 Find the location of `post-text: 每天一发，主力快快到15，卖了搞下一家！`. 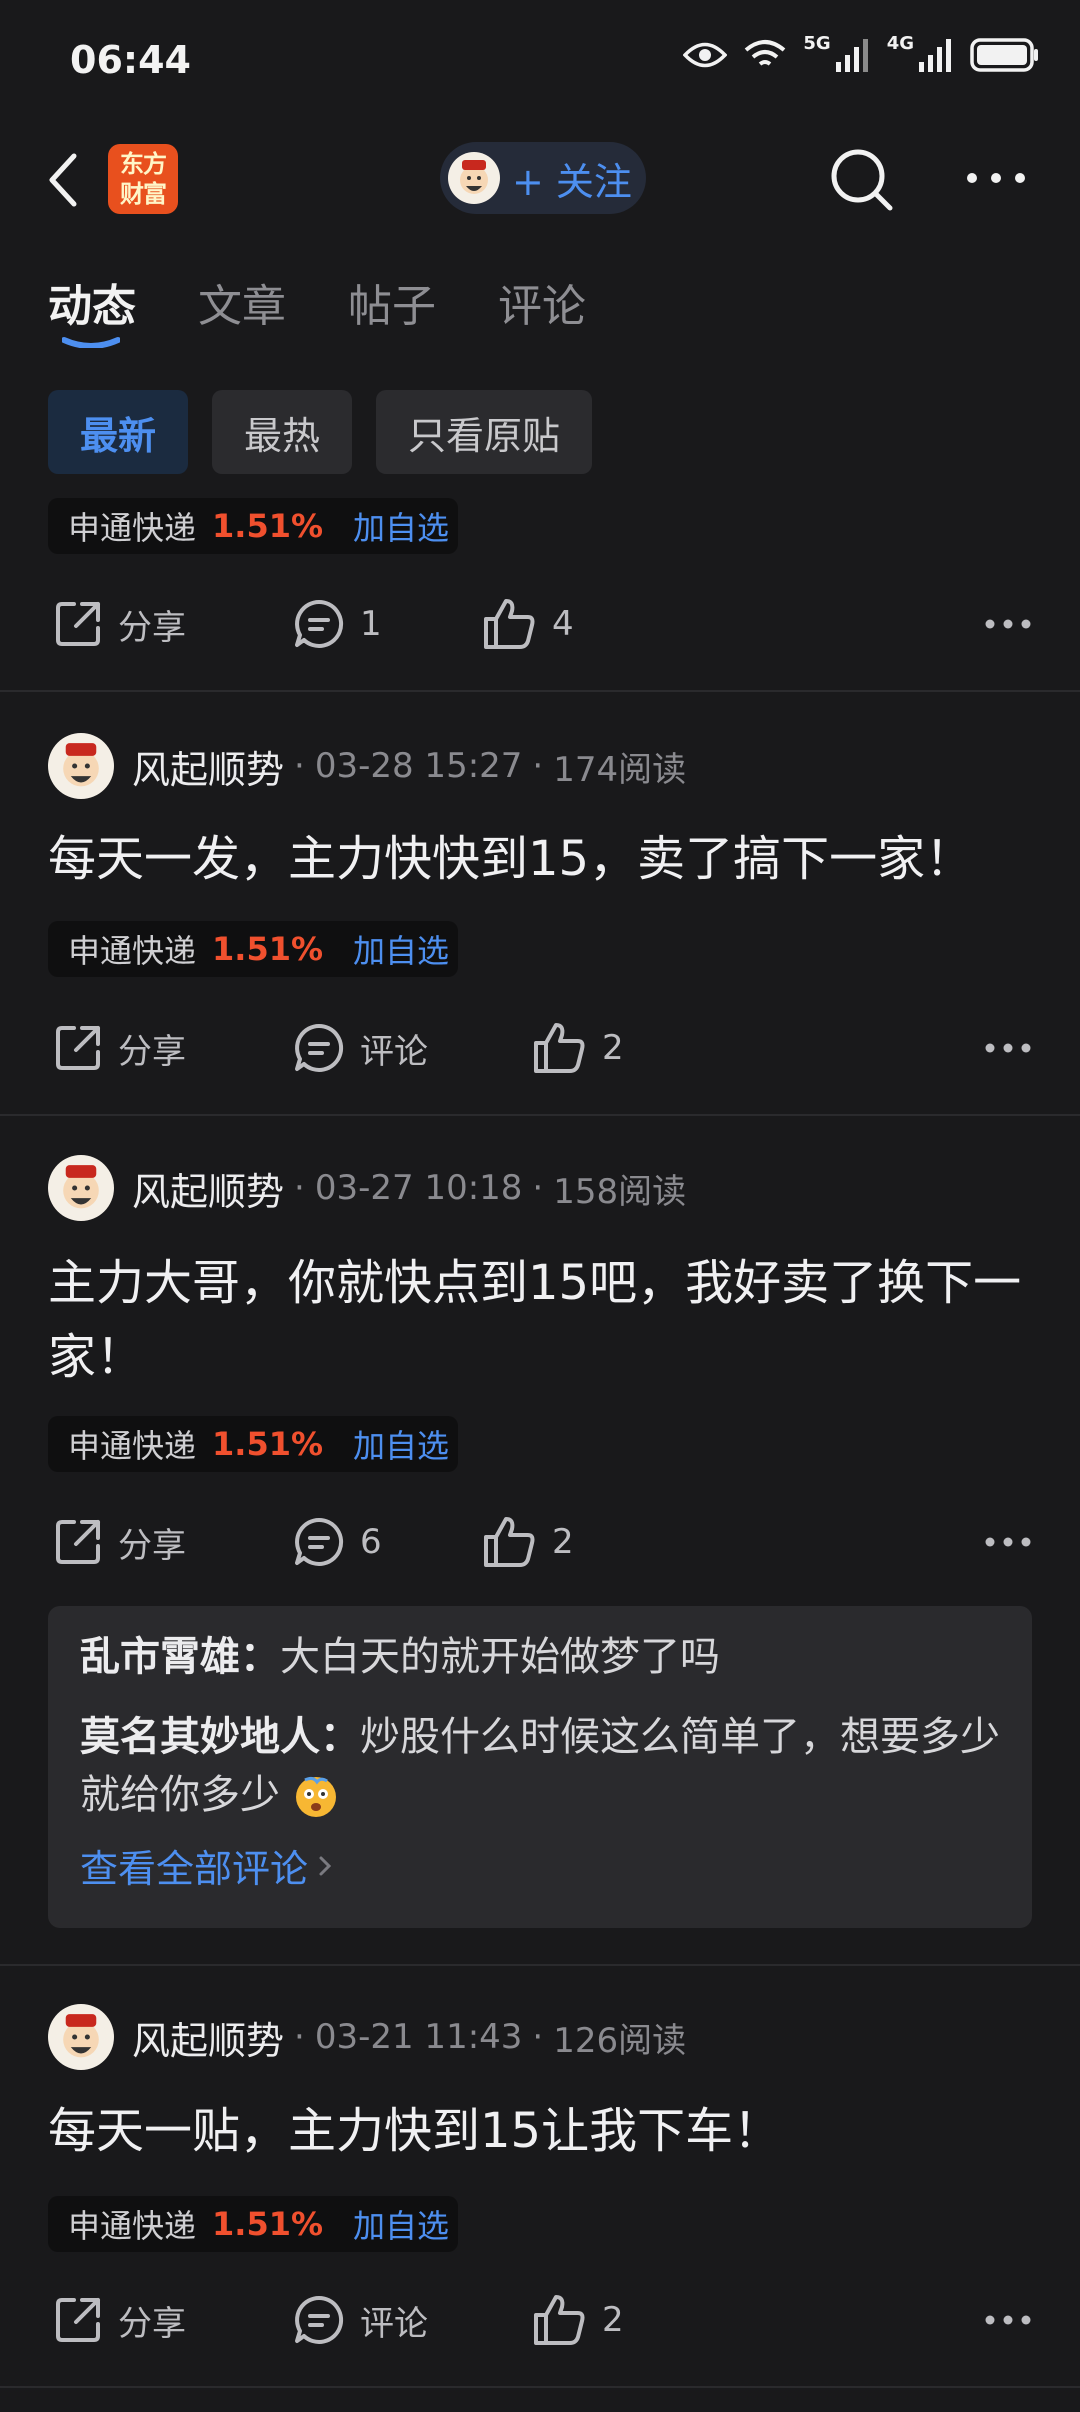

post-text: 每天一发，主力快快到15，卖了搞下一家！ is located at coordinates (540, 859).